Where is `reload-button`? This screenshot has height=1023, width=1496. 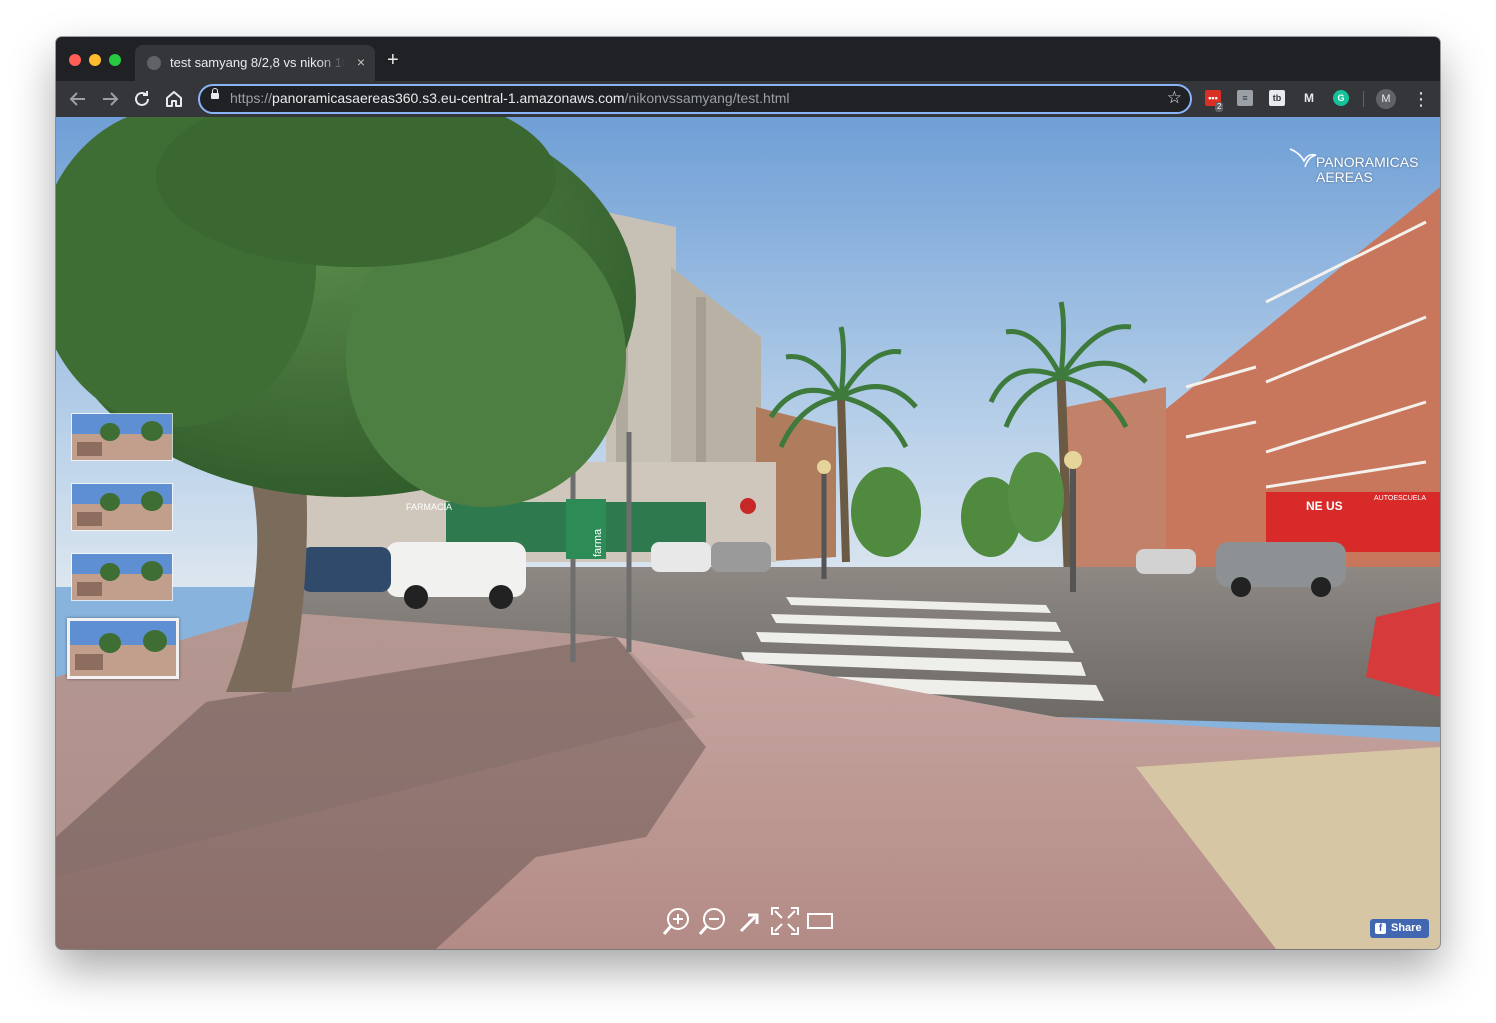
reload-button is located at coordinates (142, 99).